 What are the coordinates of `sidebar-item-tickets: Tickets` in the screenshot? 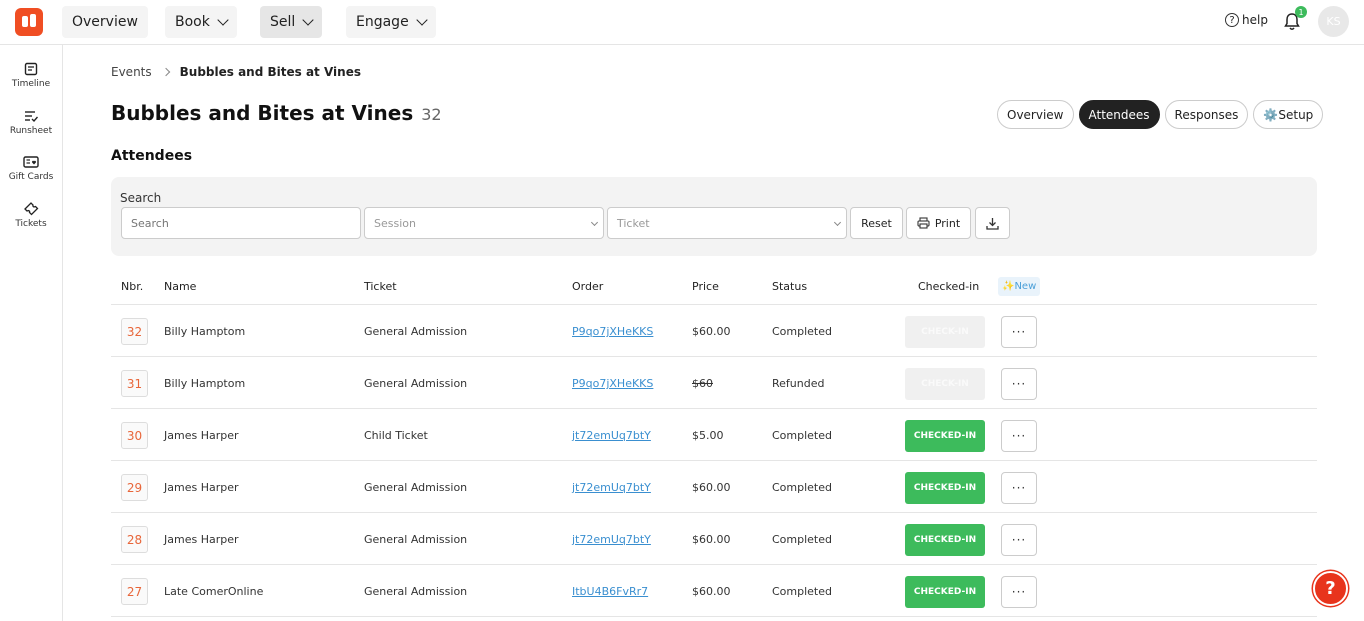 It's located at (31, 215).